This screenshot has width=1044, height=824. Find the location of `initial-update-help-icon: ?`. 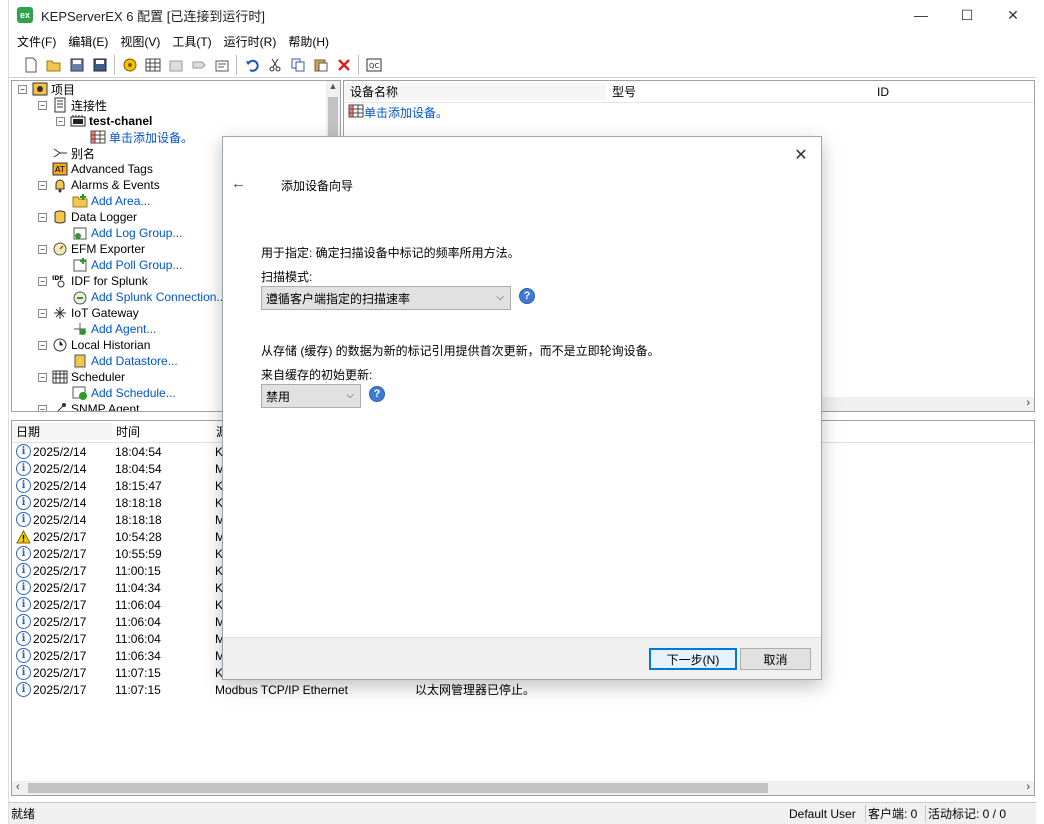

initial-update-help-icon: ? is located at coordinates (377, 394).